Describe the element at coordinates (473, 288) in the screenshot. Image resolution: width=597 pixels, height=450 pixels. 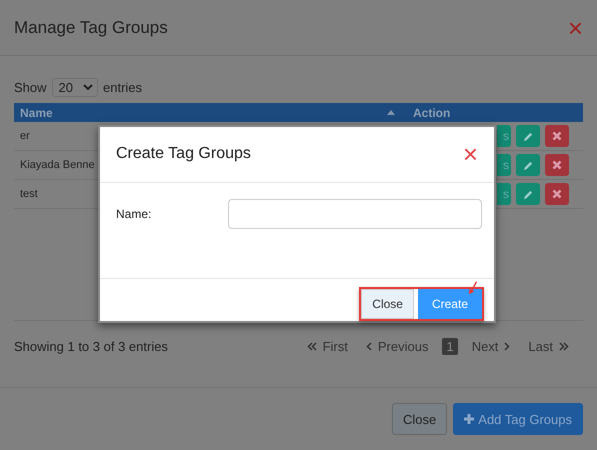
I see `pointer-arrow-icon` at that location.